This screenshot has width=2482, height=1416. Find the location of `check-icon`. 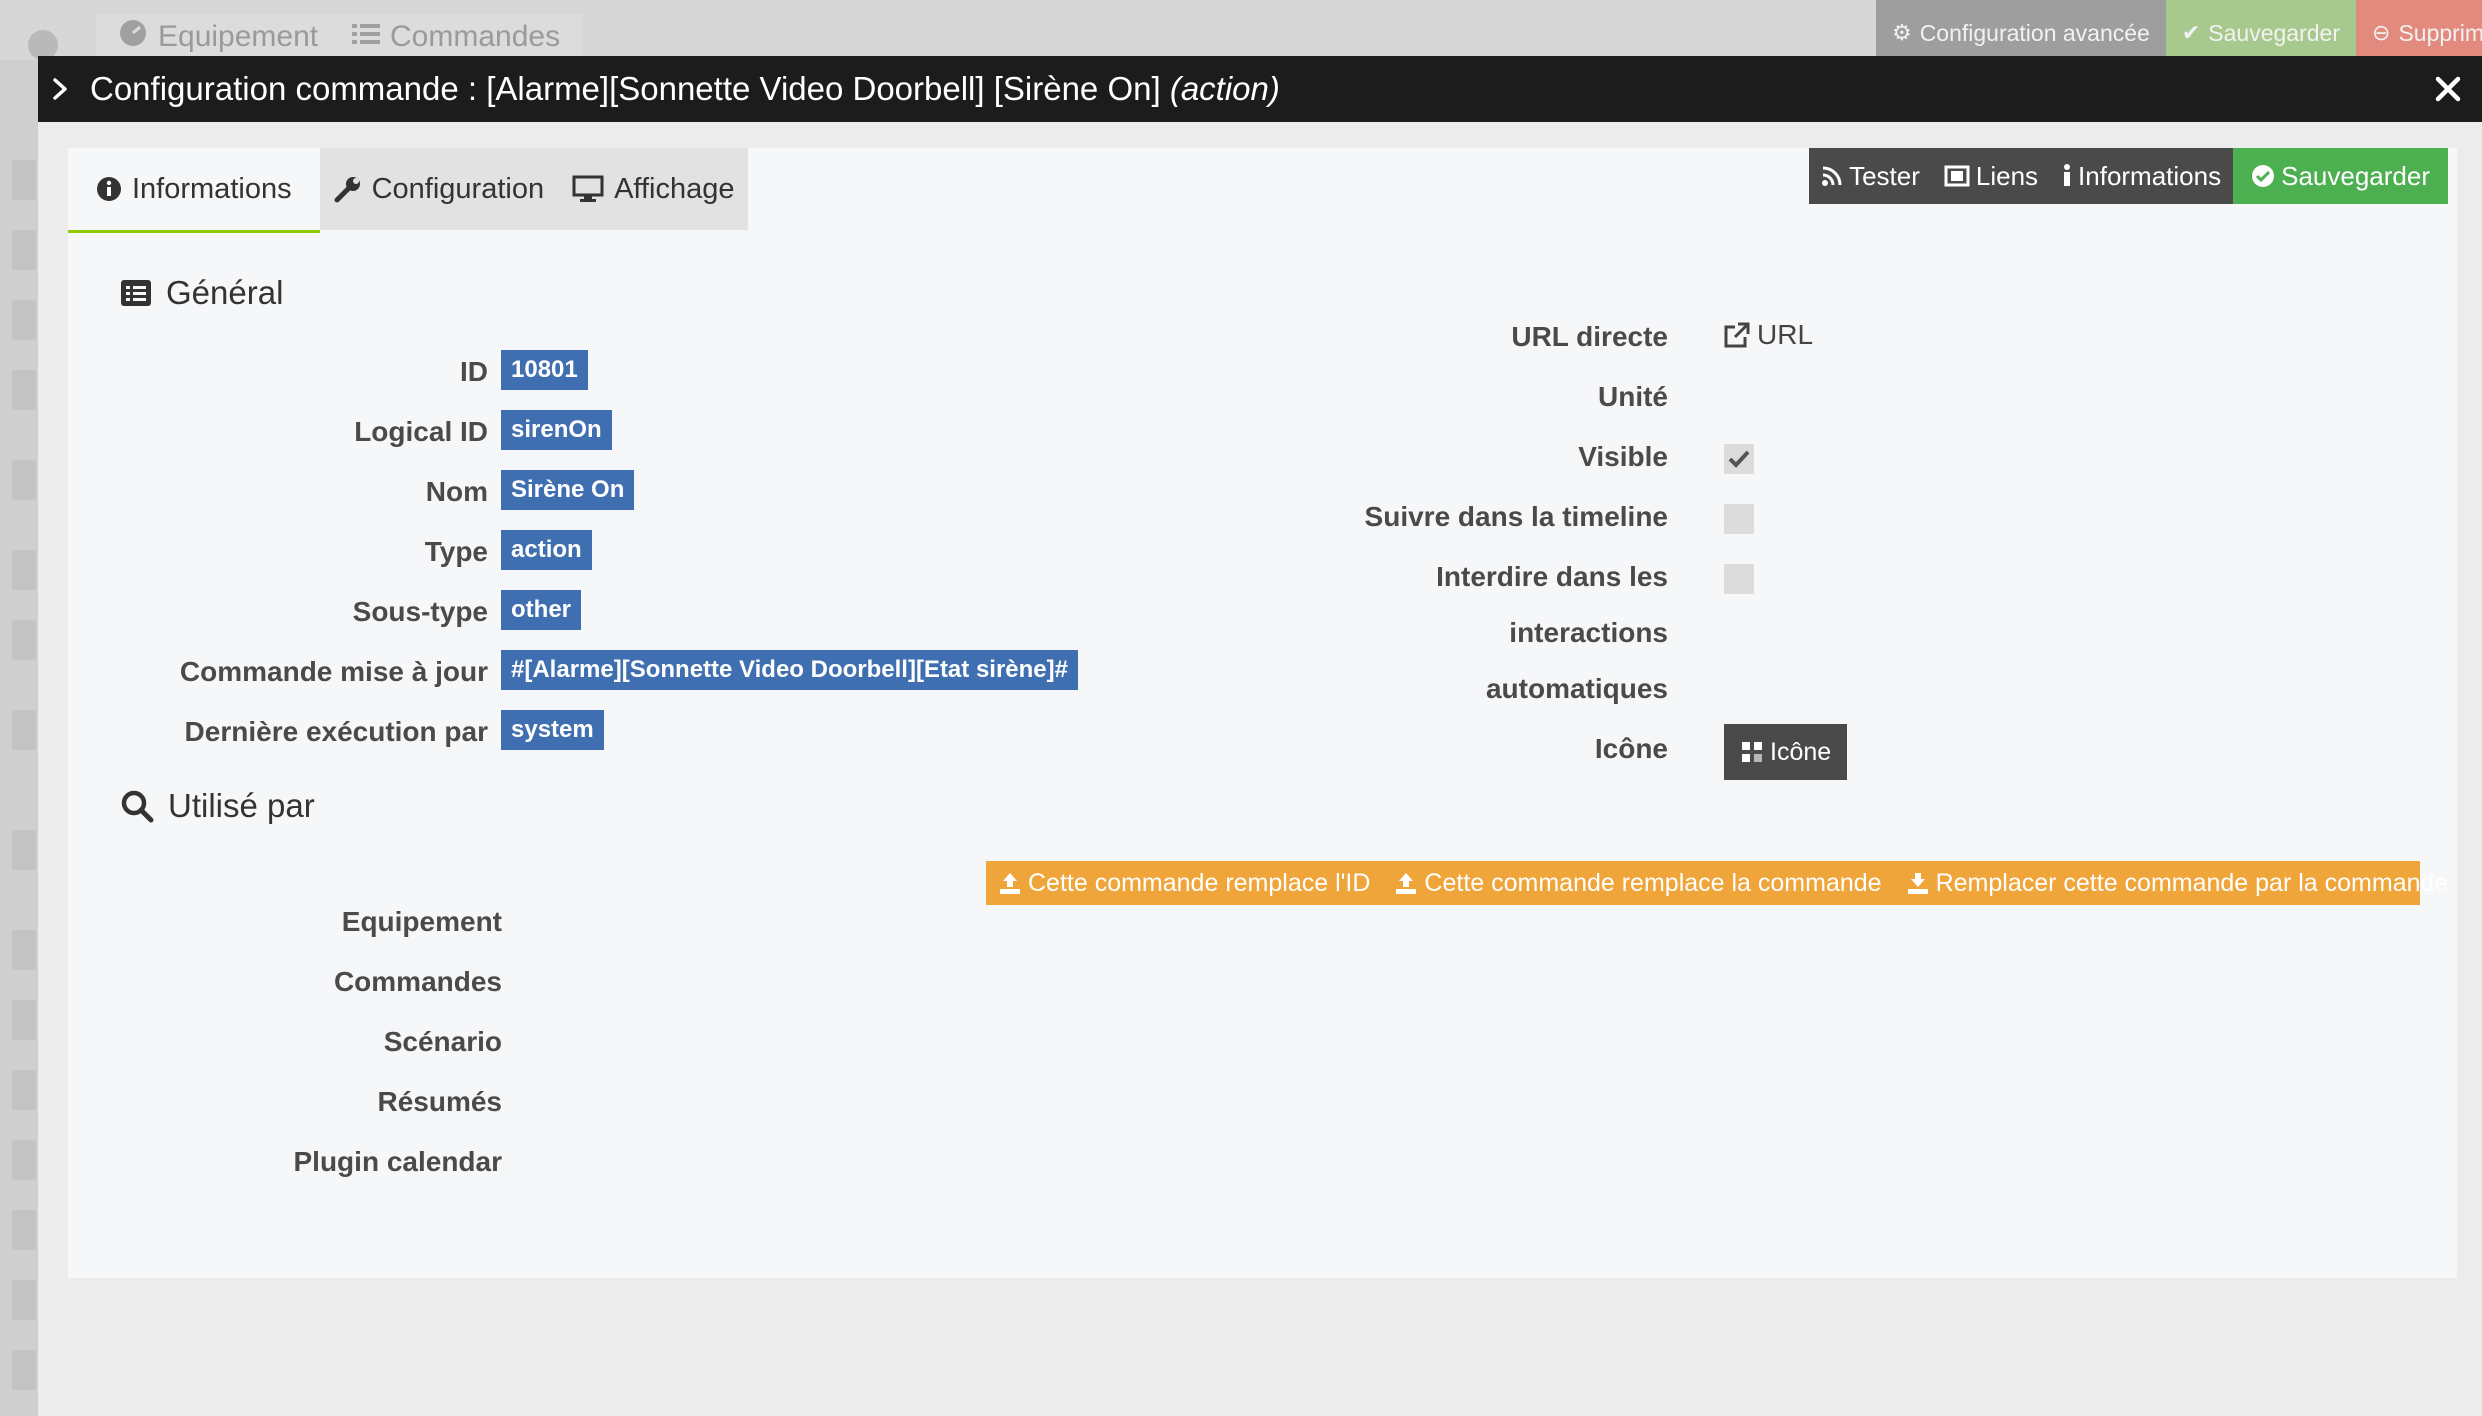

check-icon is located at coordinates (1739, 459).